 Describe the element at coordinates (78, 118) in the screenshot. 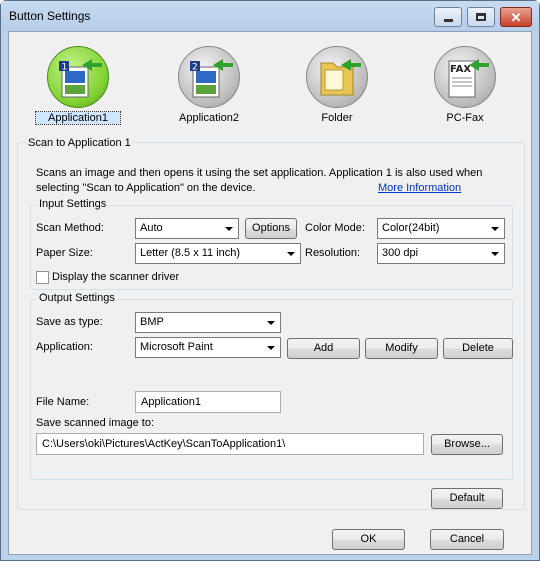

I see `tool-label: Application1` at that location.